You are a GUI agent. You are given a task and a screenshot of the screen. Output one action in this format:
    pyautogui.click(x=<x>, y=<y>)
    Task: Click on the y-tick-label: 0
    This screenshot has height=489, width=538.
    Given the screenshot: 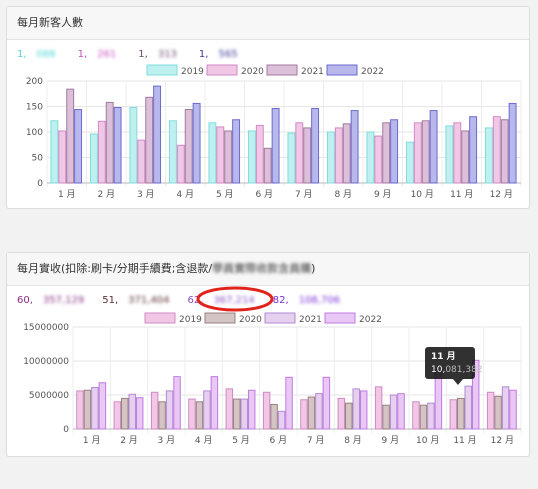 What is the action you would take?
    pyautogui.click(x=66, y=430)
    